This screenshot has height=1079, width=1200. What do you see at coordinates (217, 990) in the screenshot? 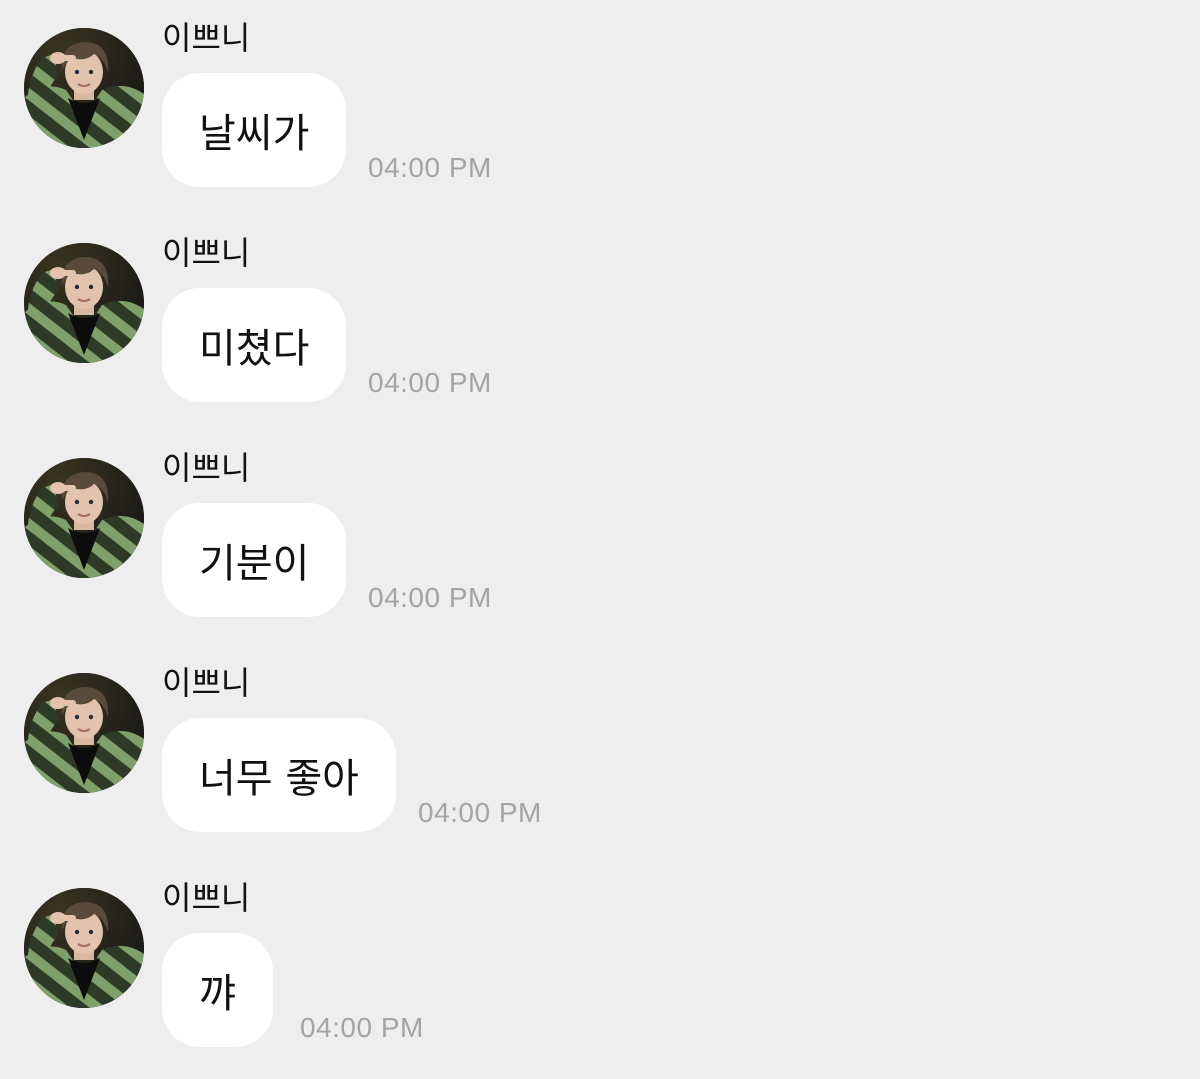
I see `message-bubble: 꺄` at bounding box center [217, 990].